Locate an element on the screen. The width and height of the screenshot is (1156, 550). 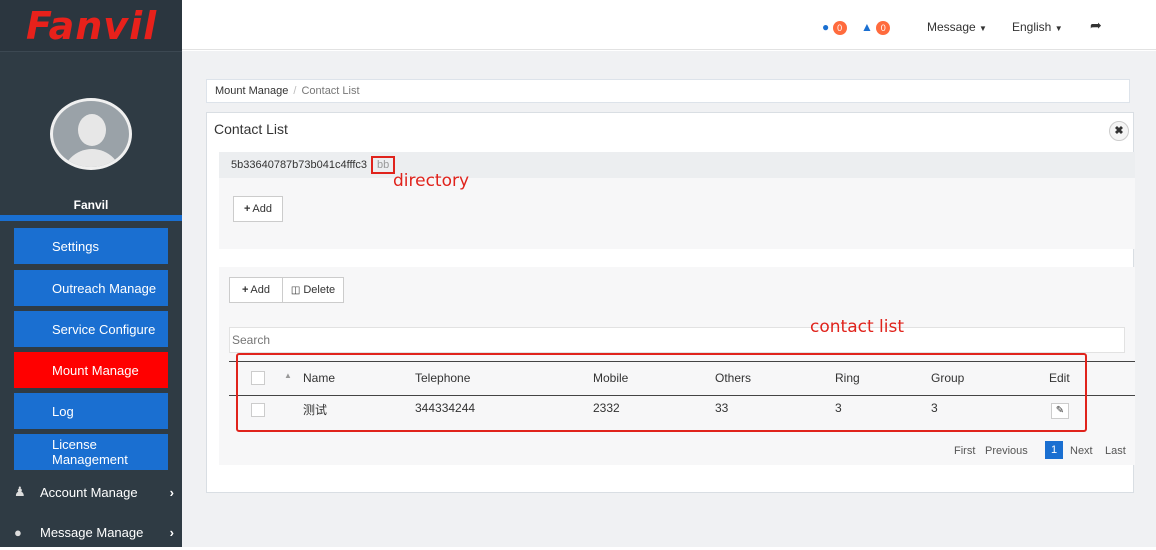
sidebar-item-account-manage: ♟ Account Manage › is located at coordinates (91, 492).